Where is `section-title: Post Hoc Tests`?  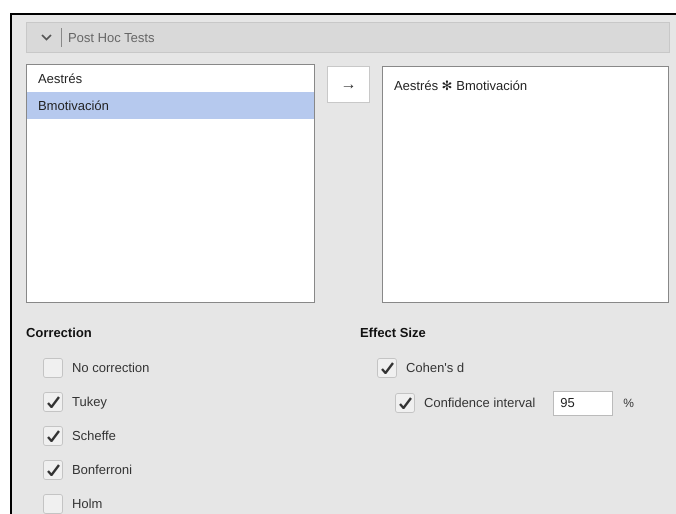 section-title: Post Hoc Tests is located at coordinates (111, 37).